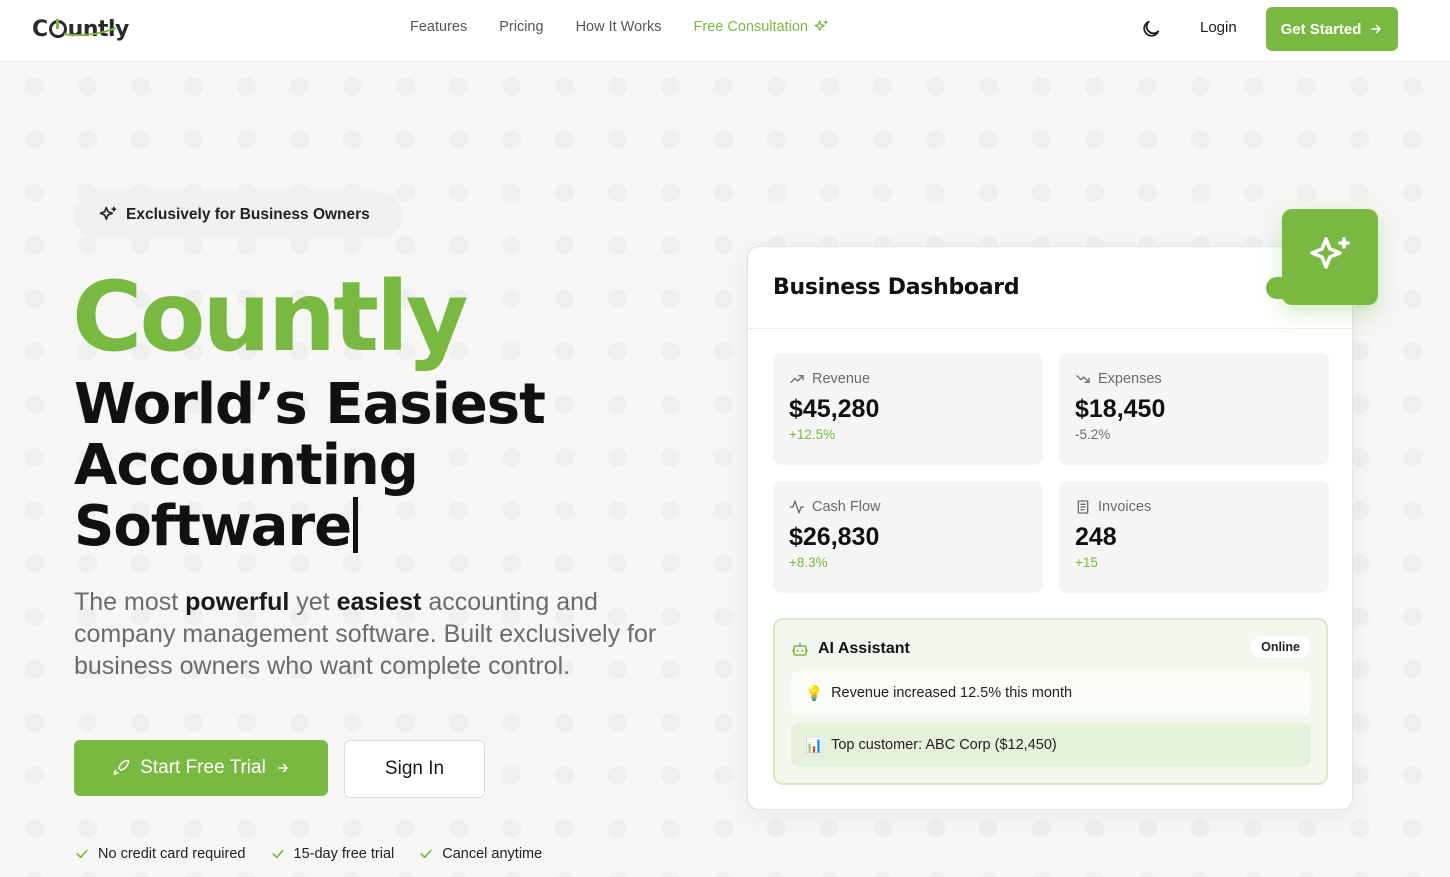 This screenshot has height=877, width=1450. I want to click on lightbulb-icon: 💡, so click(814, 693).